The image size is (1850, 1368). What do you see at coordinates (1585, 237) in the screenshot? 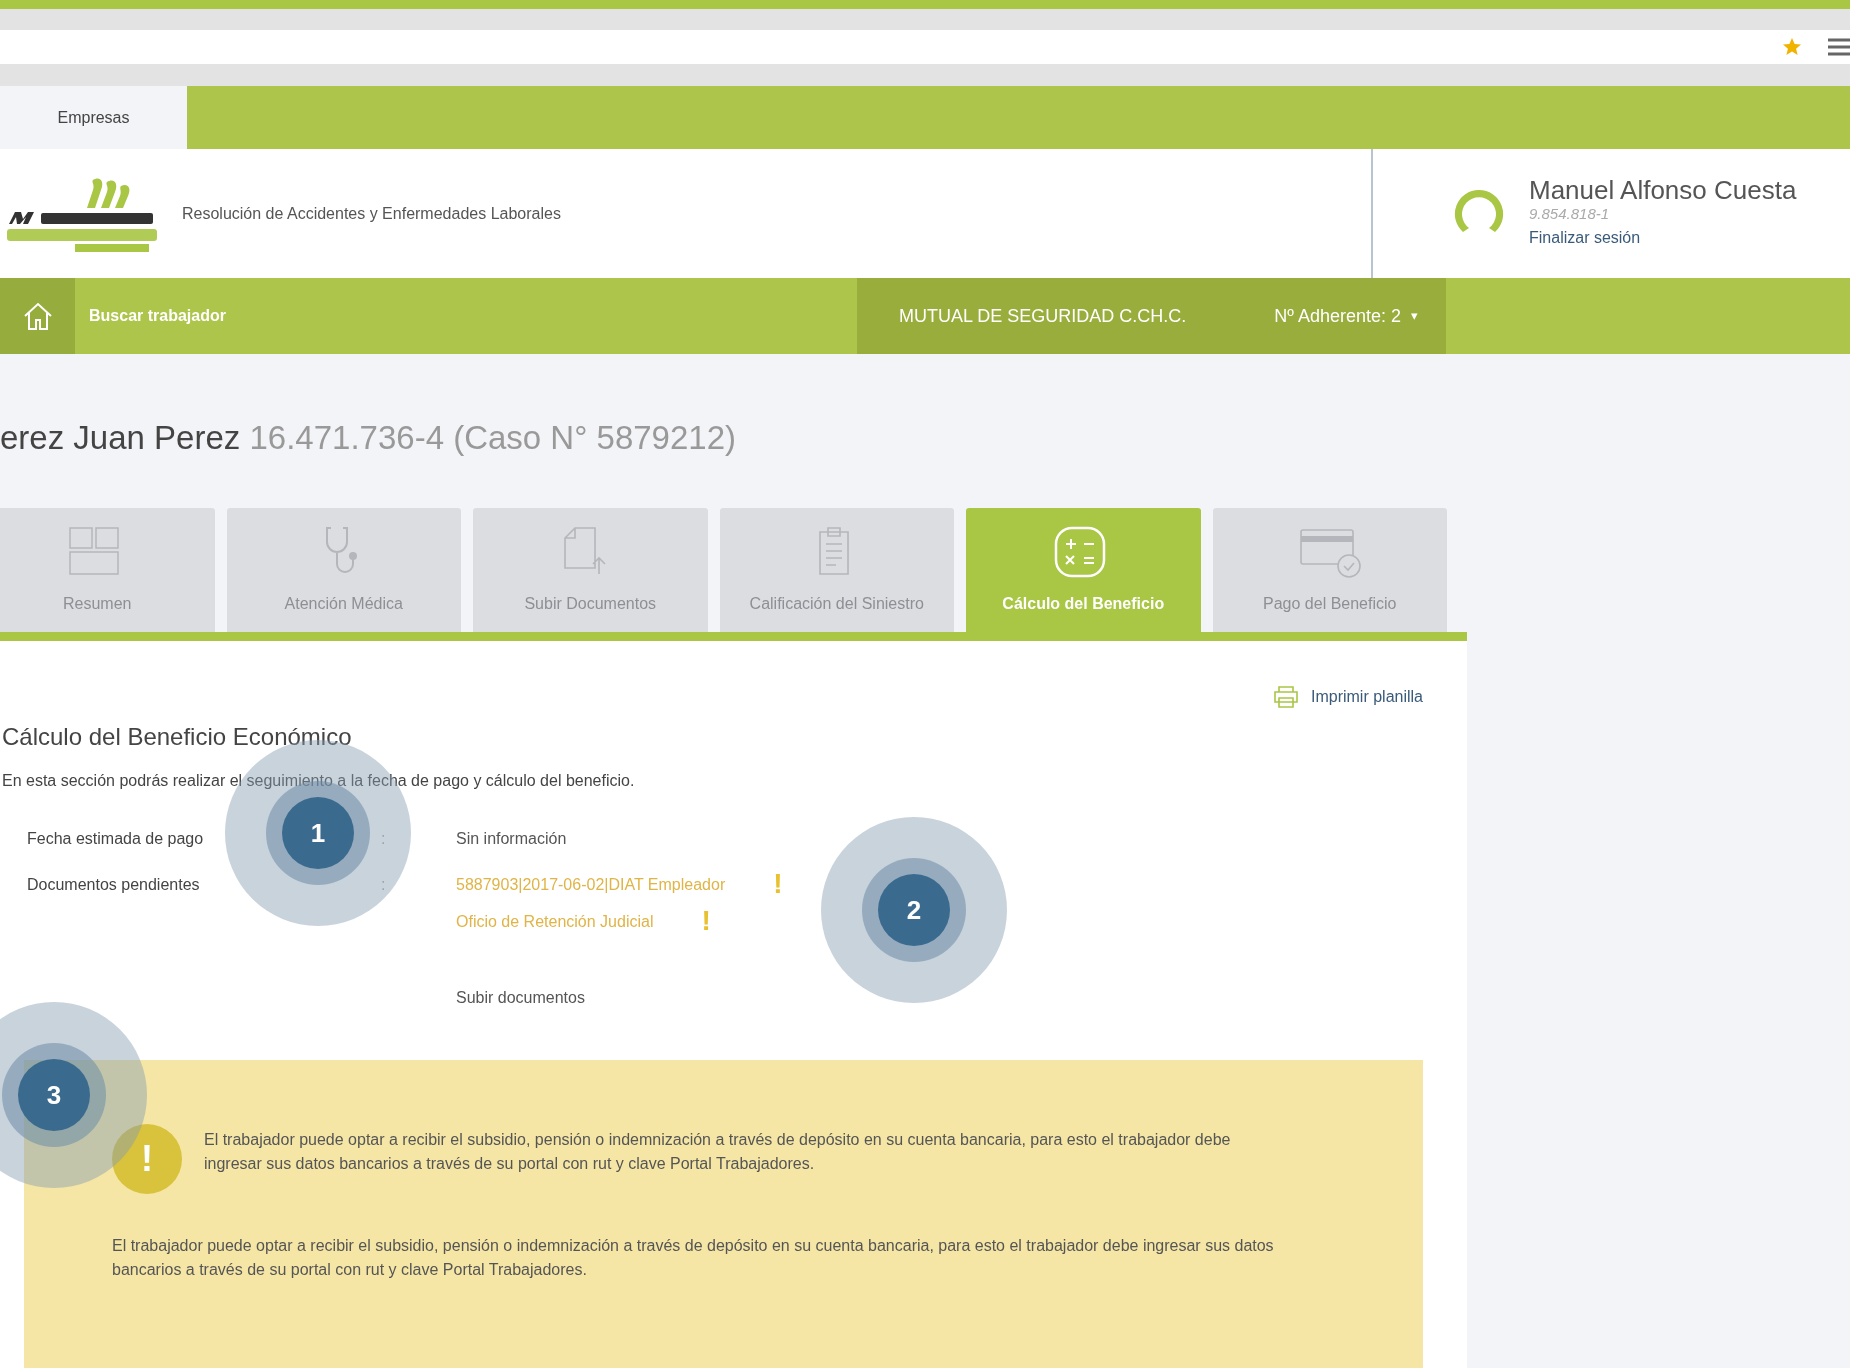
I see `logout-link: Finalizar sesión` at bounding box center [1585, 237].